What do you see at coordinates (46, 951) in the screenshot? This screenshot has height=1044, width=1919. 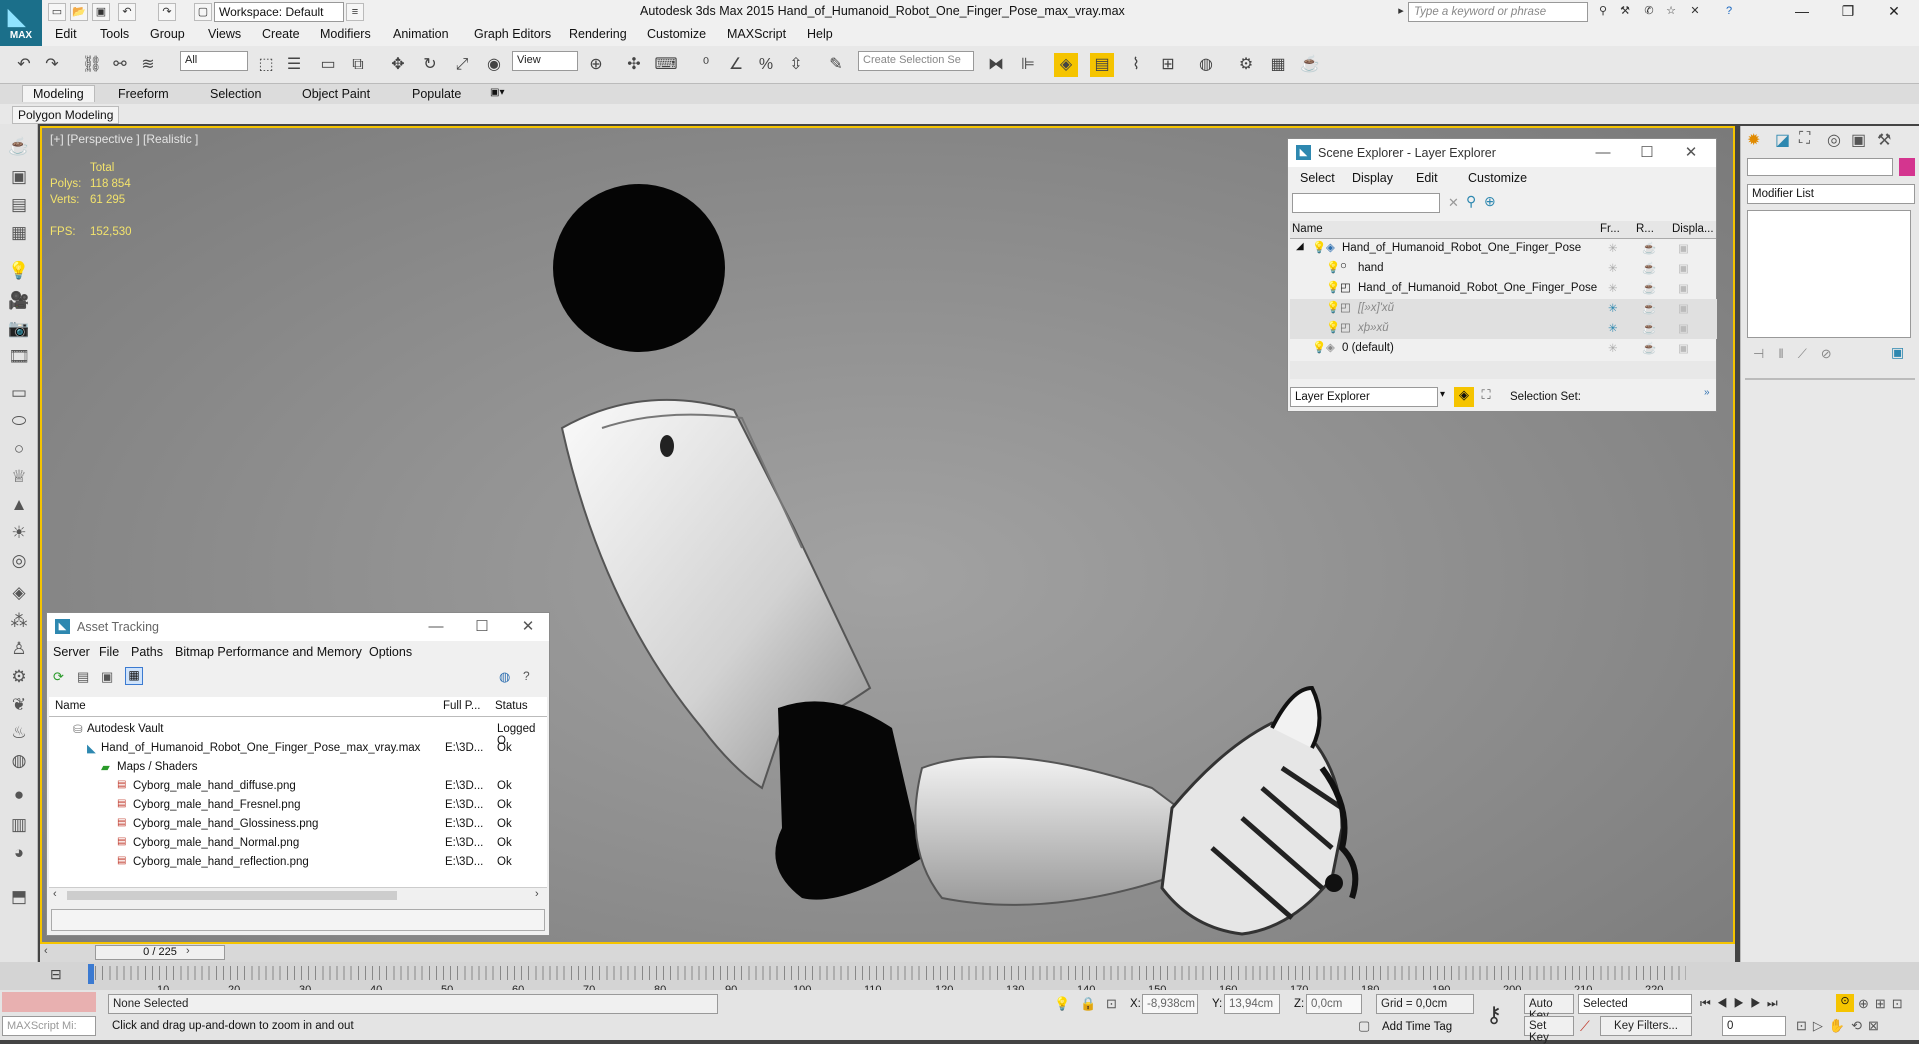 I see `prev-frame-icon: ‹` at bounding box center [46, 951].